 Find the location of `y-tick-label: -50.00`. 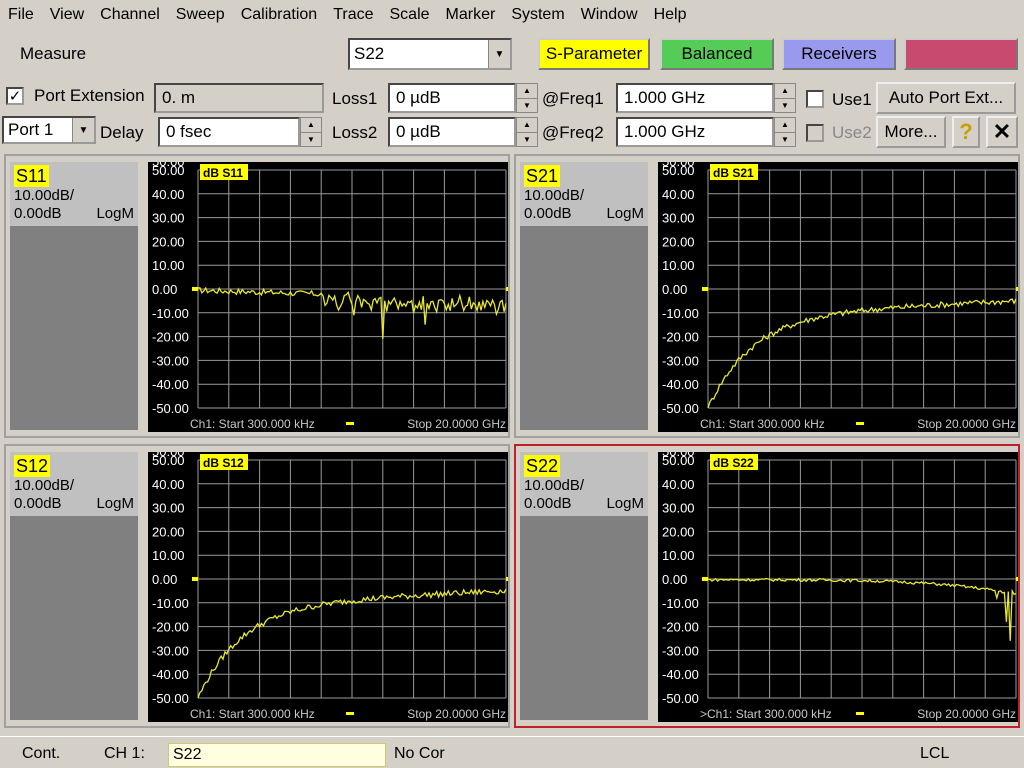

y-tick-label: -50.00 is located at coordinates (170, 408).